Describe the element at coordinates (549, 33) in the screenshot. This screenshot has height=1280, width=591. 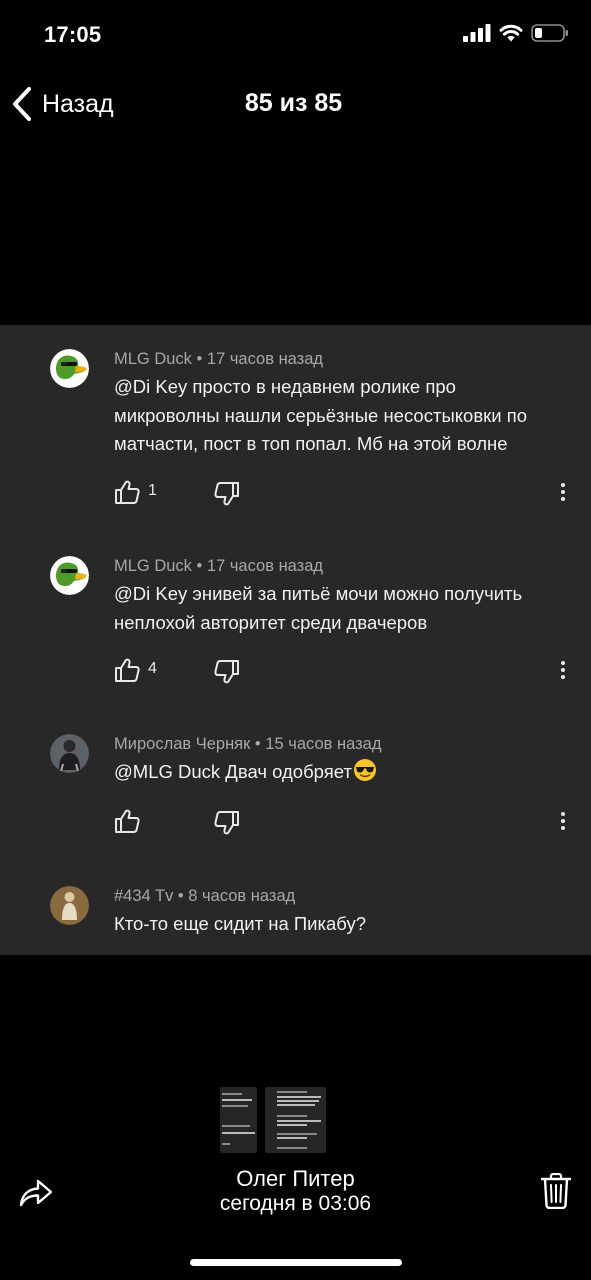
I see `battery-icon` at that location.